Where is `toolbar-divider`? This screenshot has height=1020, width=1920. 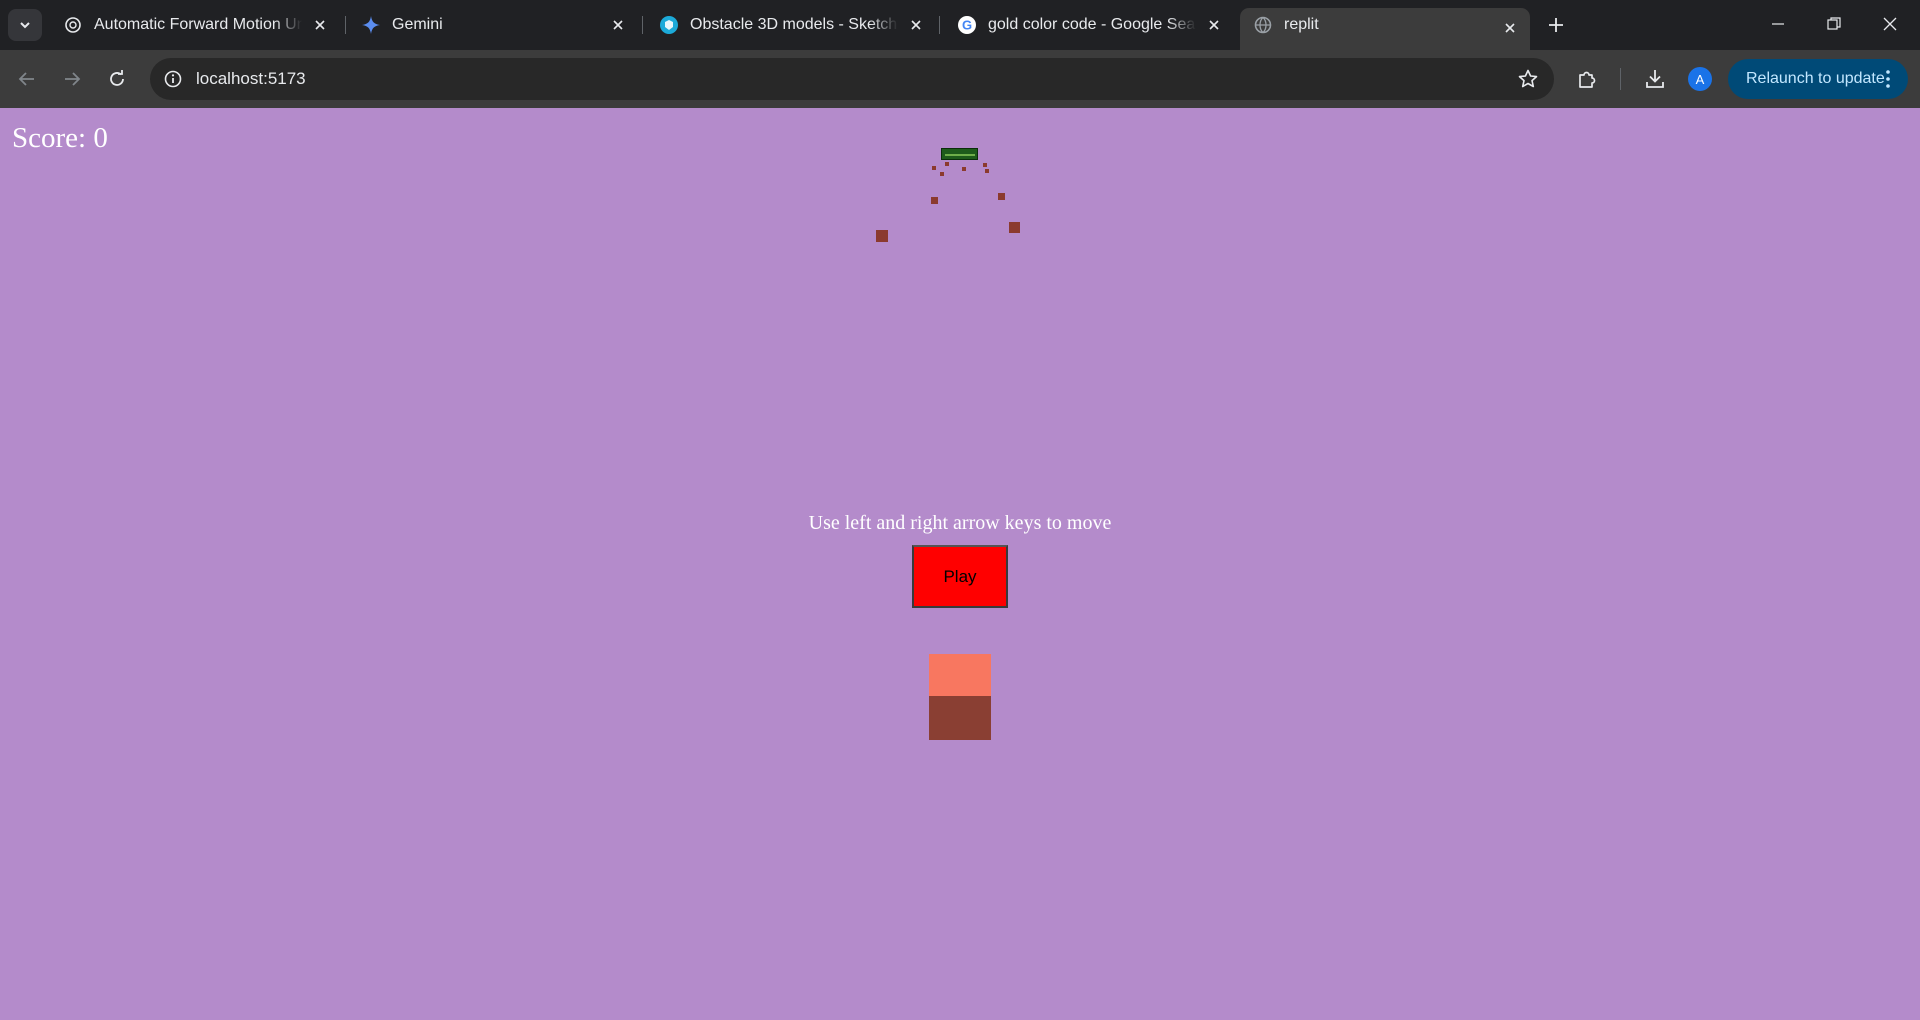 toolbar-divider is located at coordinates (1620, 79).